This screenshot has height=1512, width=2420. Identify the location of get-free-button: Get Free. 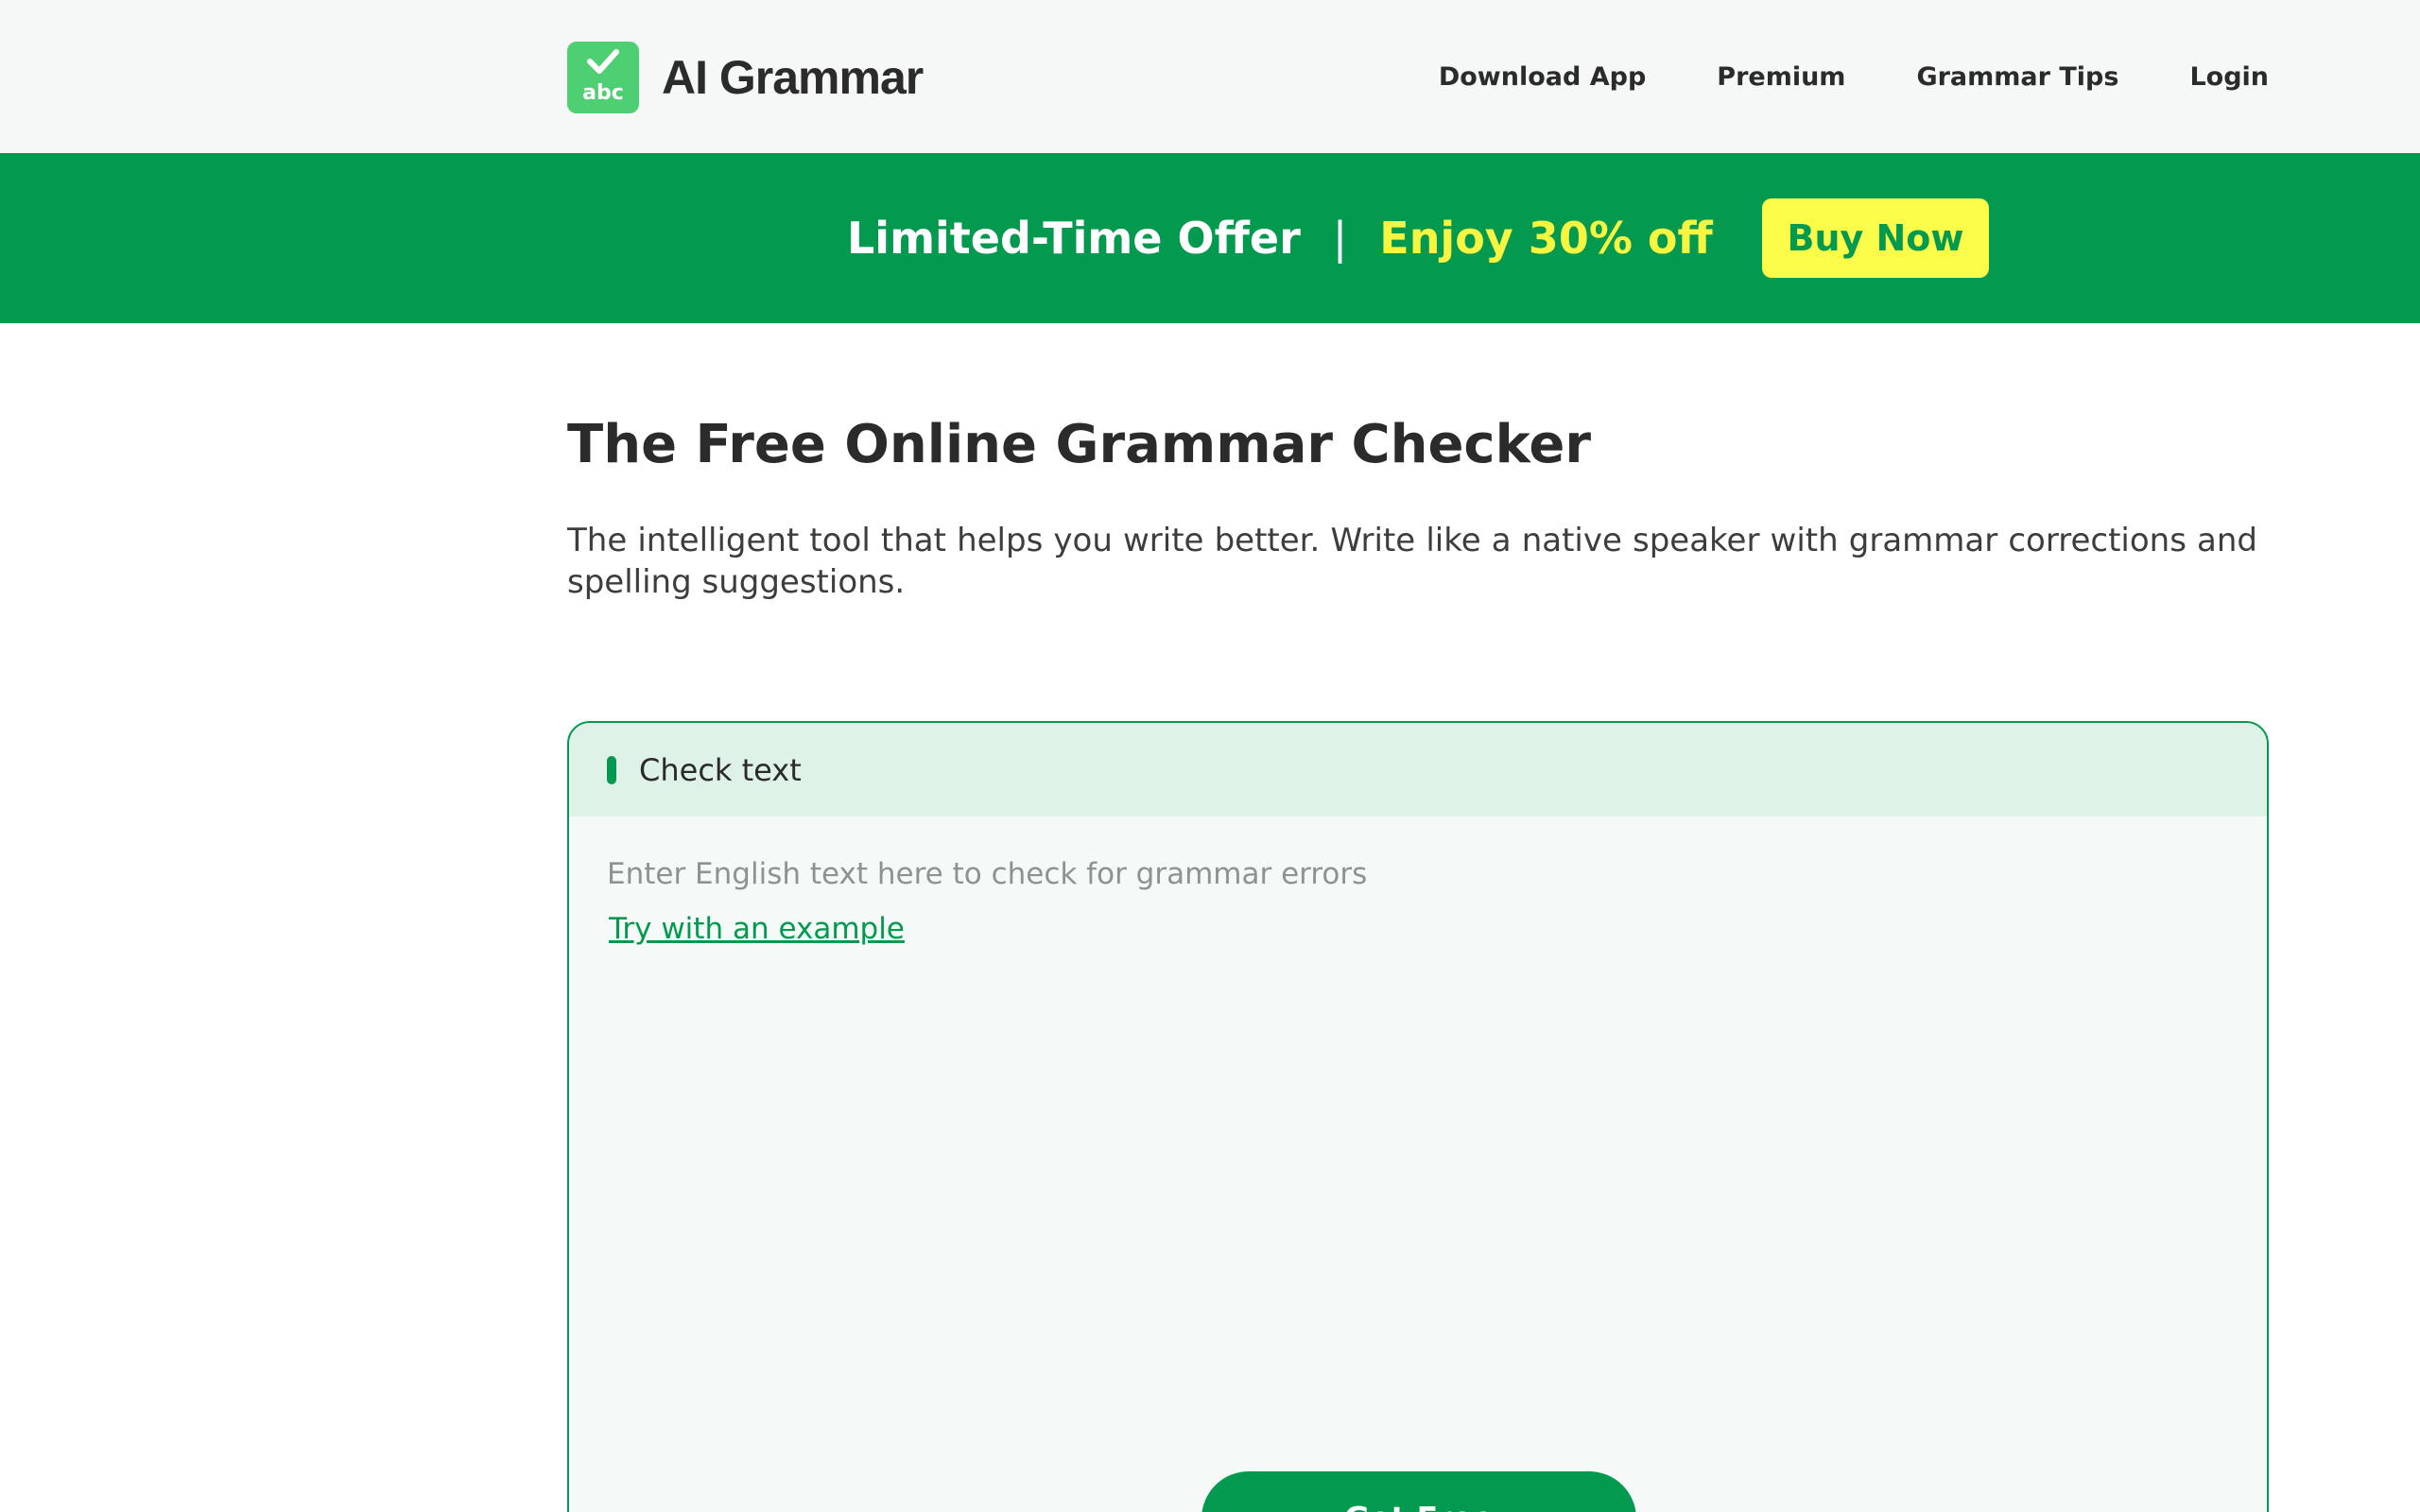
(1418, 1491).